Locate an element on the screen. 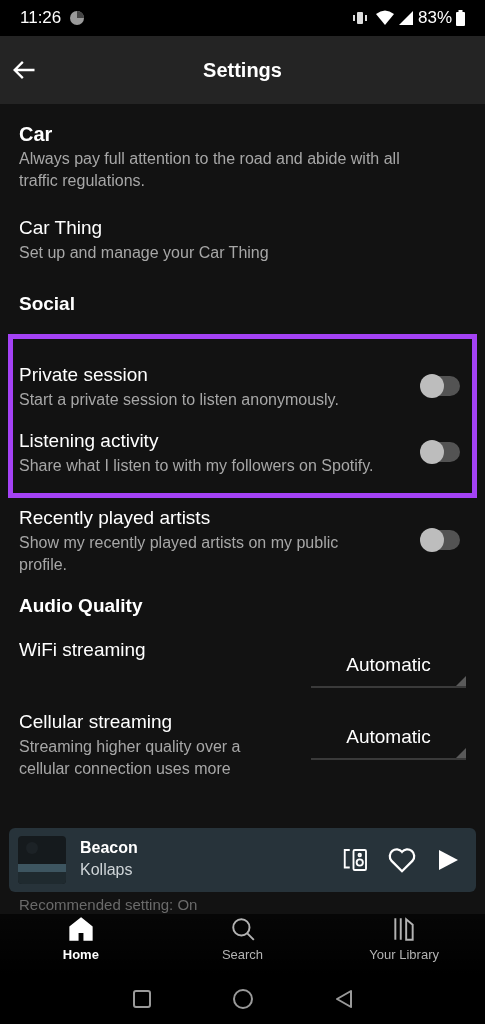  setting-description: Streaming higher quality over a cellular connection uses more is located at coordinates (130, 758).